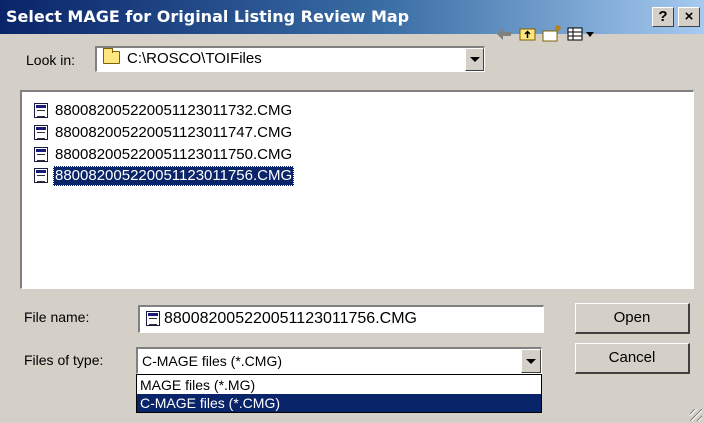 This screenshot has height=423, width=704. I want to click on up-folder-icon, so click(528, 34).